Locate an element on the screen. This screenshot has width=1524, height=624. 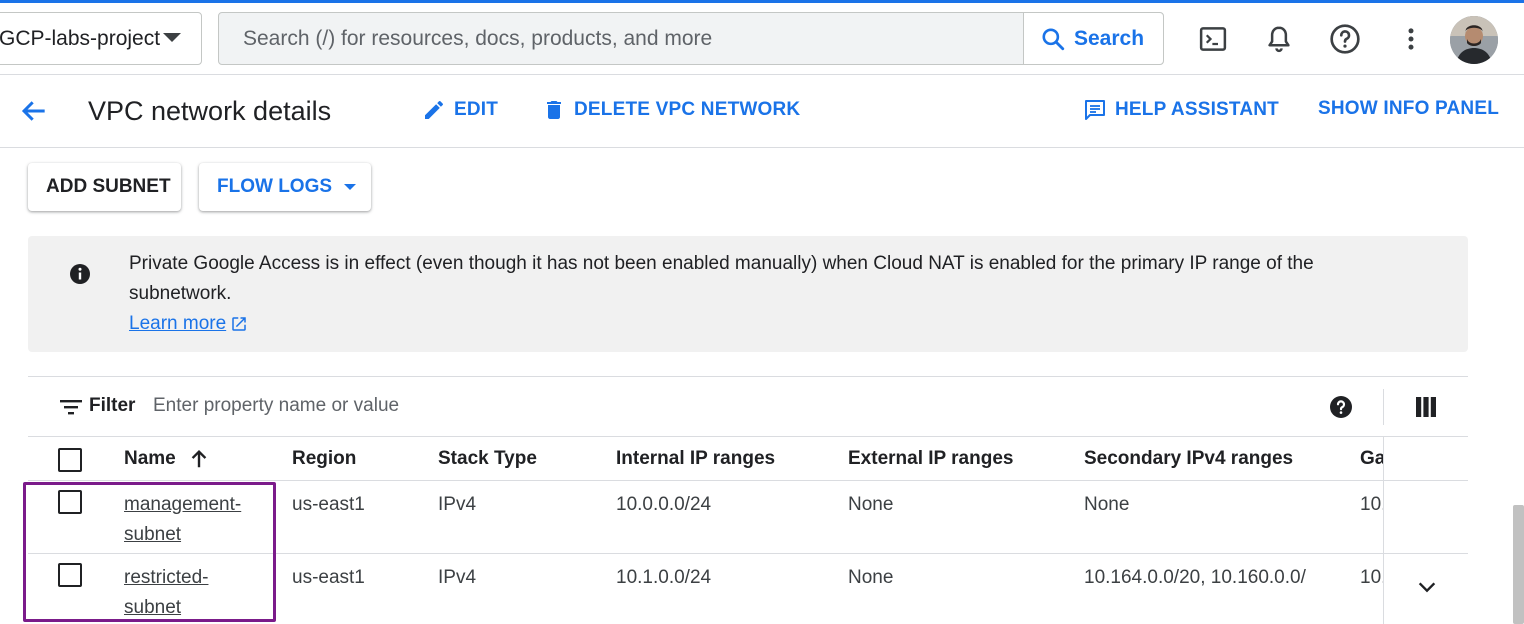
add-subnet-button: ADD SUBNET is located at coordinates (104, 187).